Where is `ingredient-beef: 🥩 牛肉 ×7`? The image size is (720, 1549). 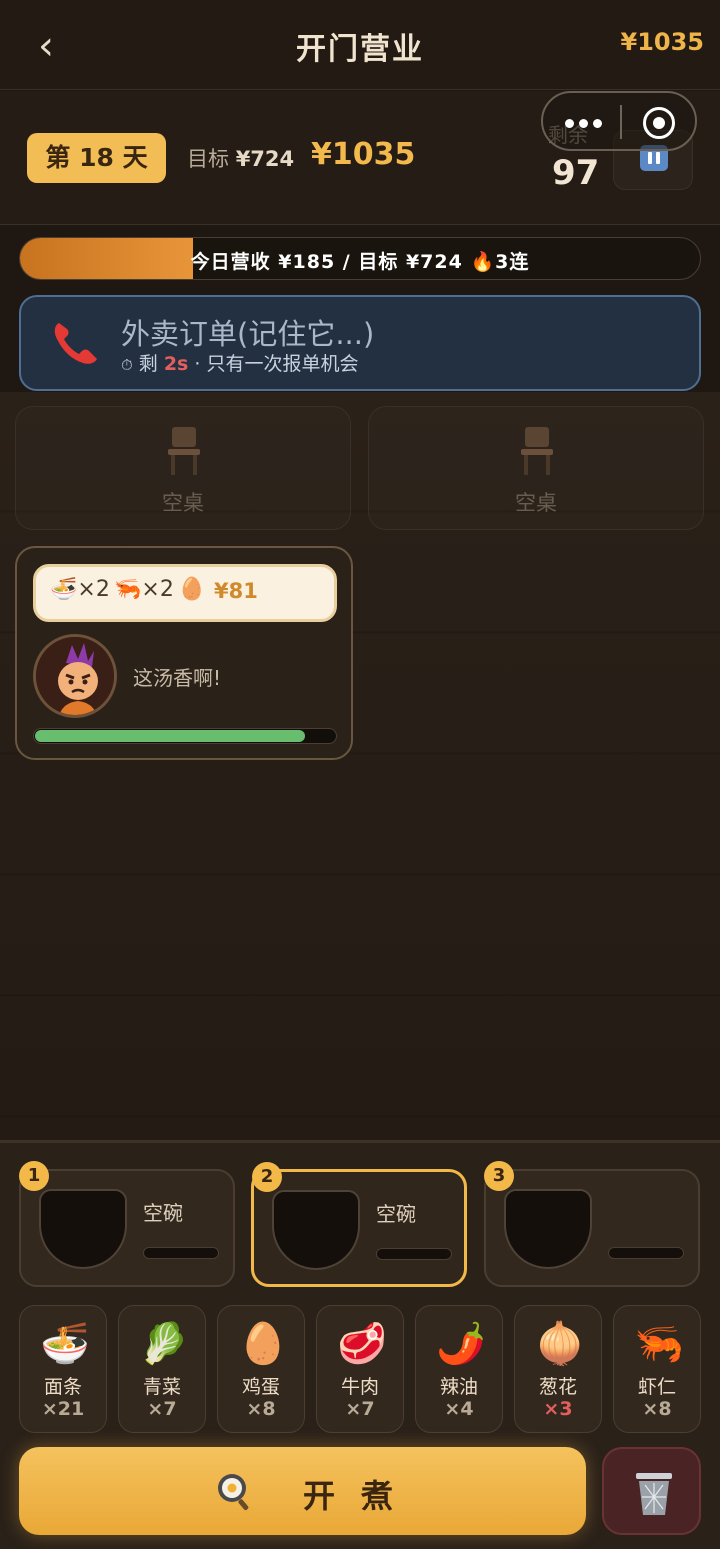
ingredient-beef: 🥩 牛肉 ×7 is located at coordinates (360, 1369).